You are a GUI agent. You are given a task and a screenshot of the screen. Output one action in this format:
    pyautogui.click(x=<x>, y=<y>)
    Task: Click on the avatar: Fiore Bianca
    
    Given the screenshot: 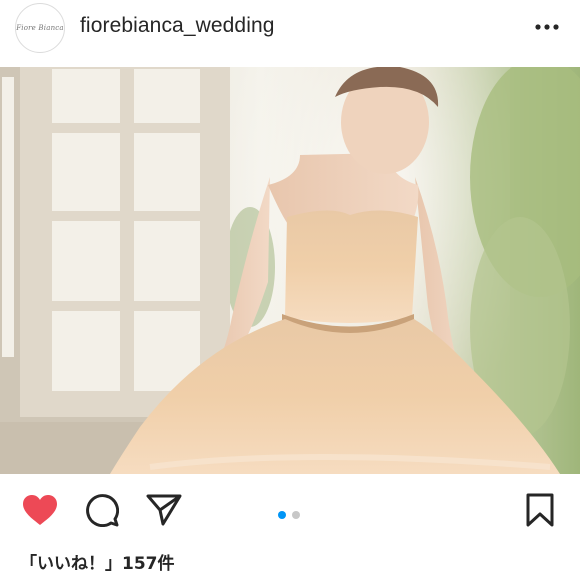 What is the action you would take?
    pyautogui.click(x=40, y=28)
    